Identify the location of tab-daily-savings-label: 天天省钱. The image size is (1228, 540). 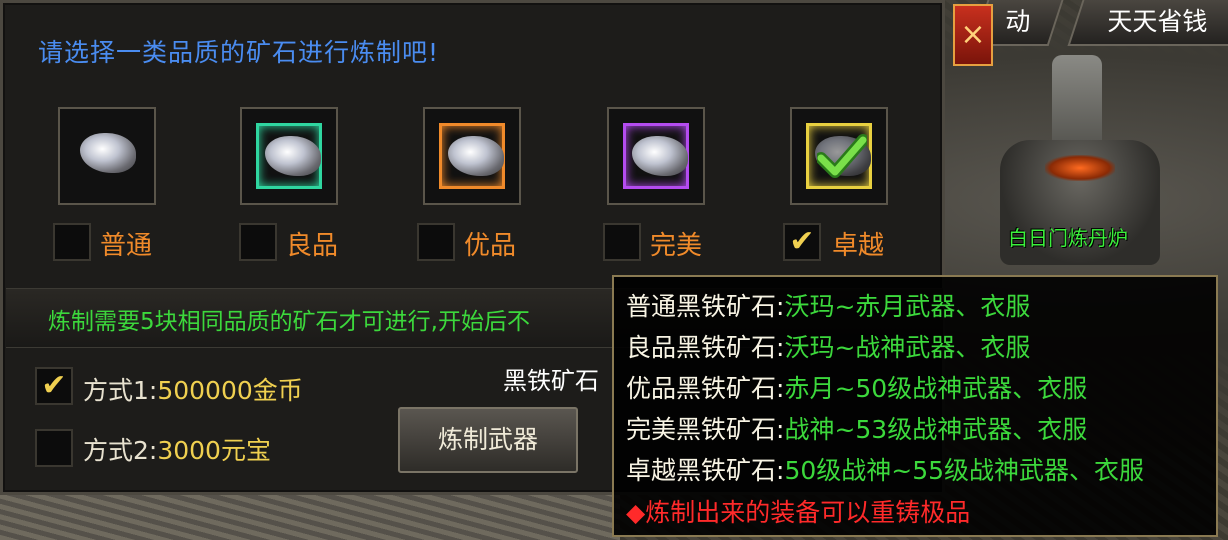
(1157, 21).